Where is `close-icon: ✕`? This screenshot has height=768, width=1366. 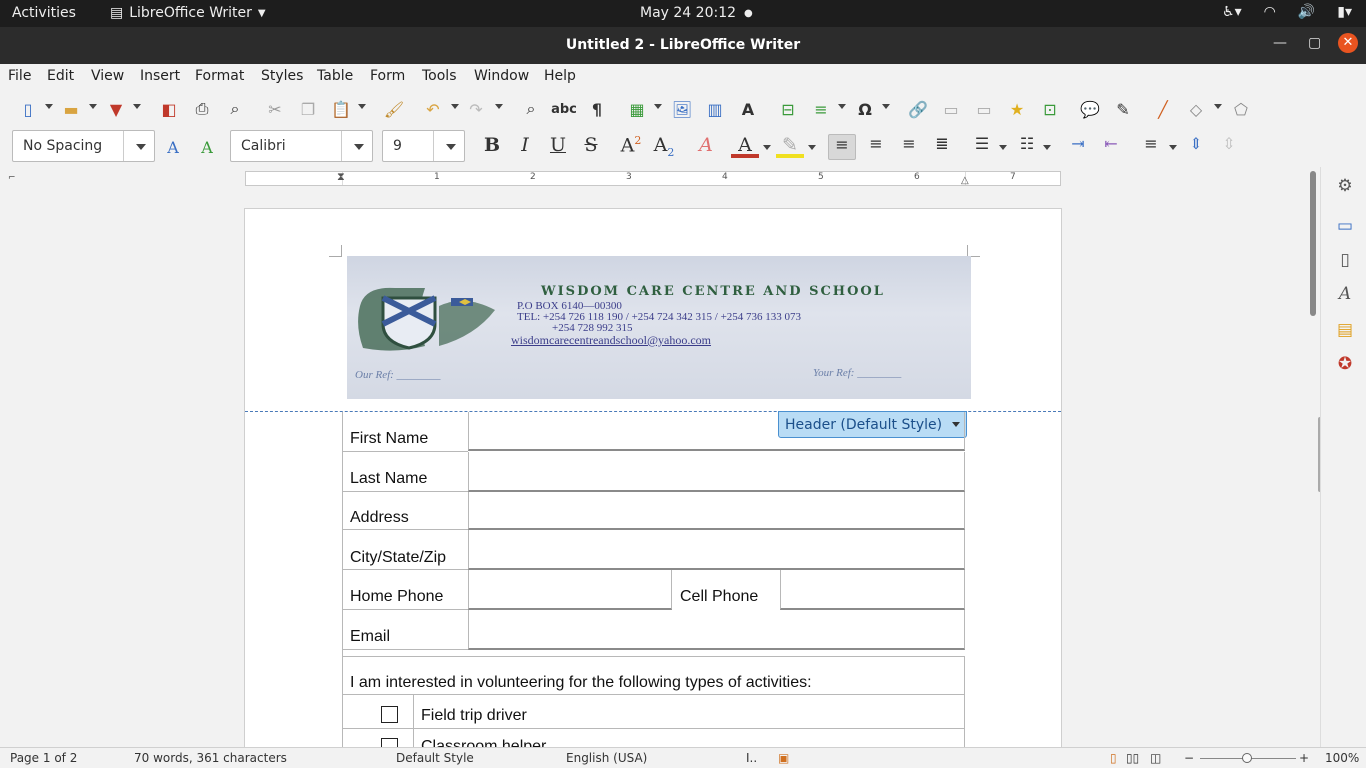
close-icon: ✕ is located at coordinates (1348, 43).